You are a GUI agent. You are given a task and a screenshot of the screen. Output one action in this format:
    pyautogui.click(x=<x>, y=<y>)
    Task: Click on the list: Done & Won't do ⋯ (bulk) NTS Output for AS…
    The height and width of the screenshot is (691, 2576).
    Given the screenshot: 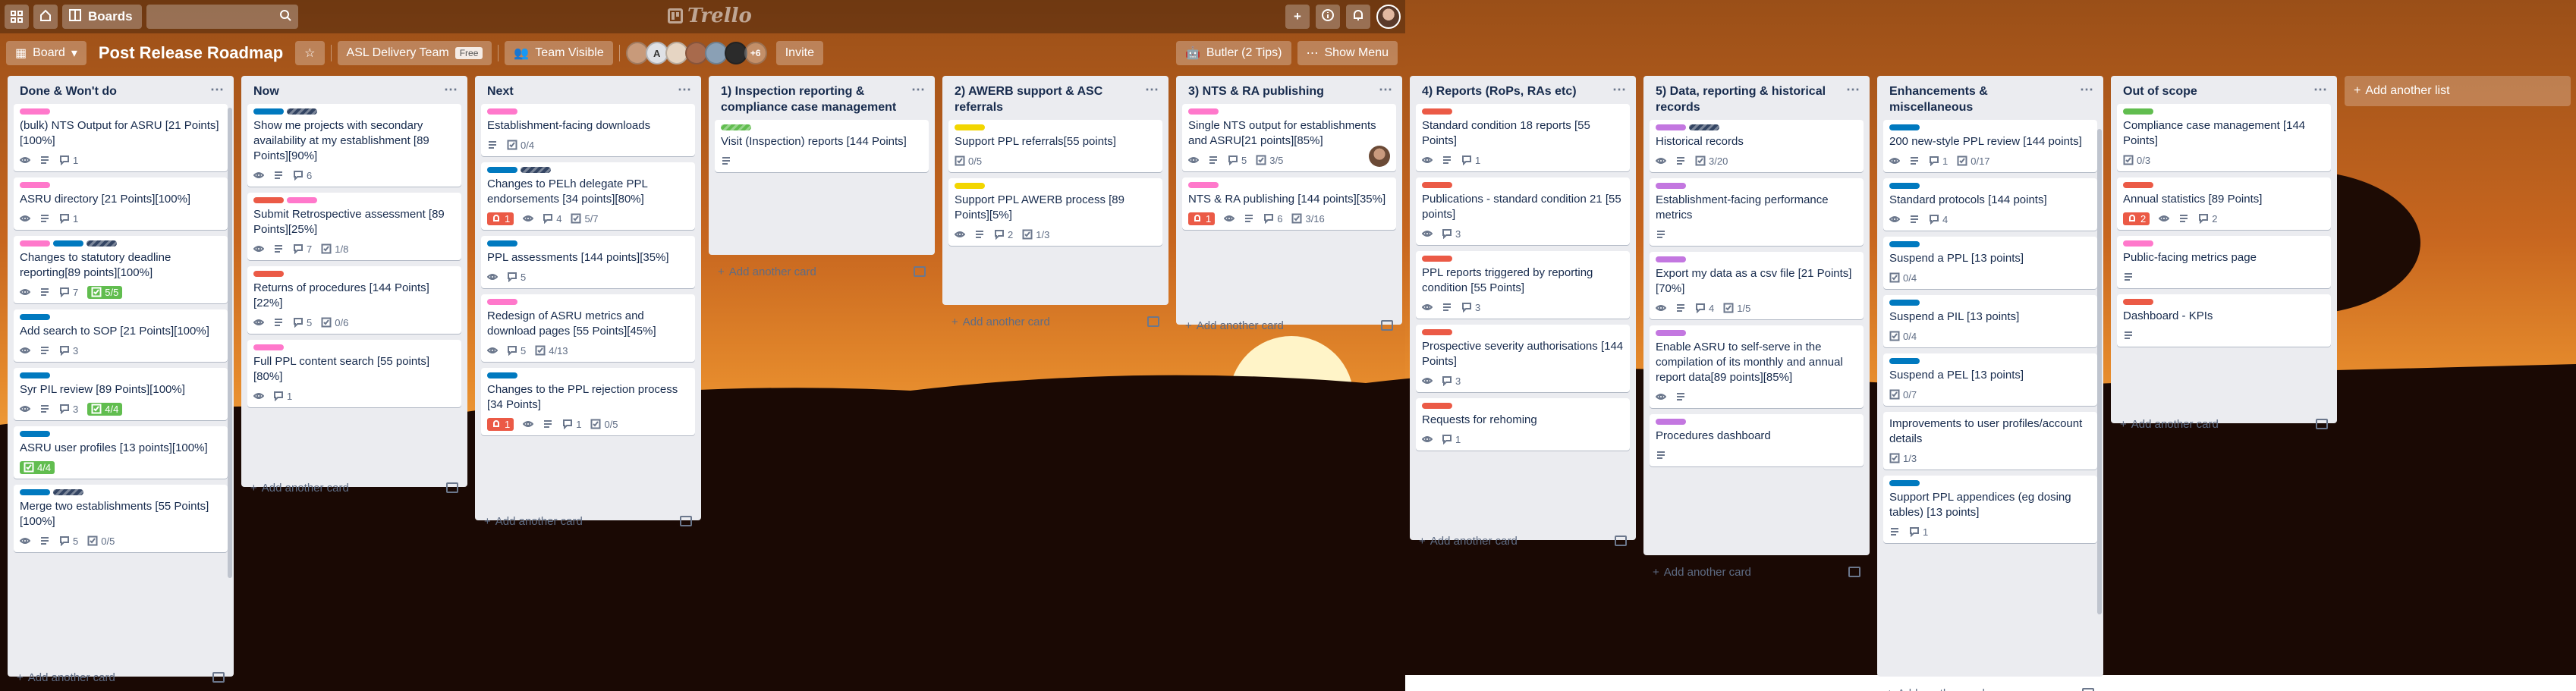 What is the action you would take?
    pyautogui.click(x=121, y=380)
    